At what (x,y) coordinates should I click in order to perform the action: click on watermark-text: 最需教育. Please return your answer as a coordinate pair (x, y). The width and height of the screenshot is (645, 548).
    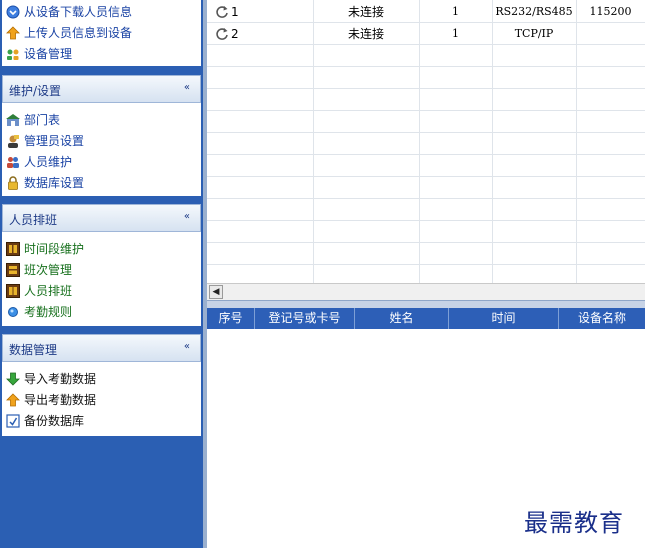
    Looking at the image, I should click on (574, 523).